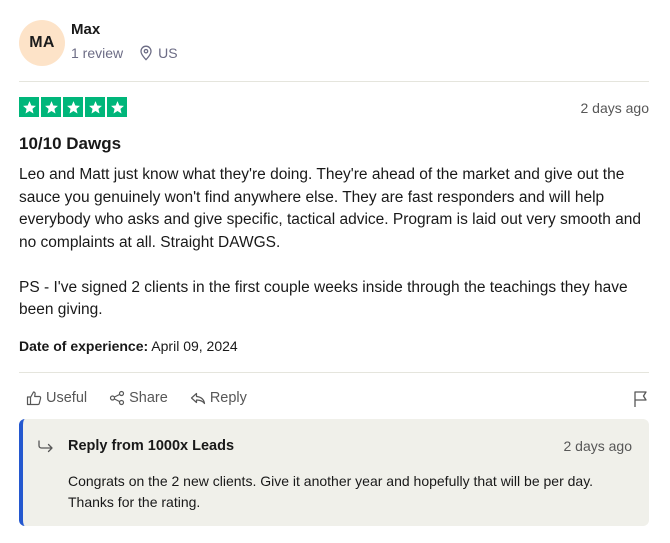 Image resolution: width=670 pixels, height=543 pixels. What do you see at coordinates (194, 346) in the screenshot?
I see `experience-date: April 09, 2024` at bounding box center [194, 346].